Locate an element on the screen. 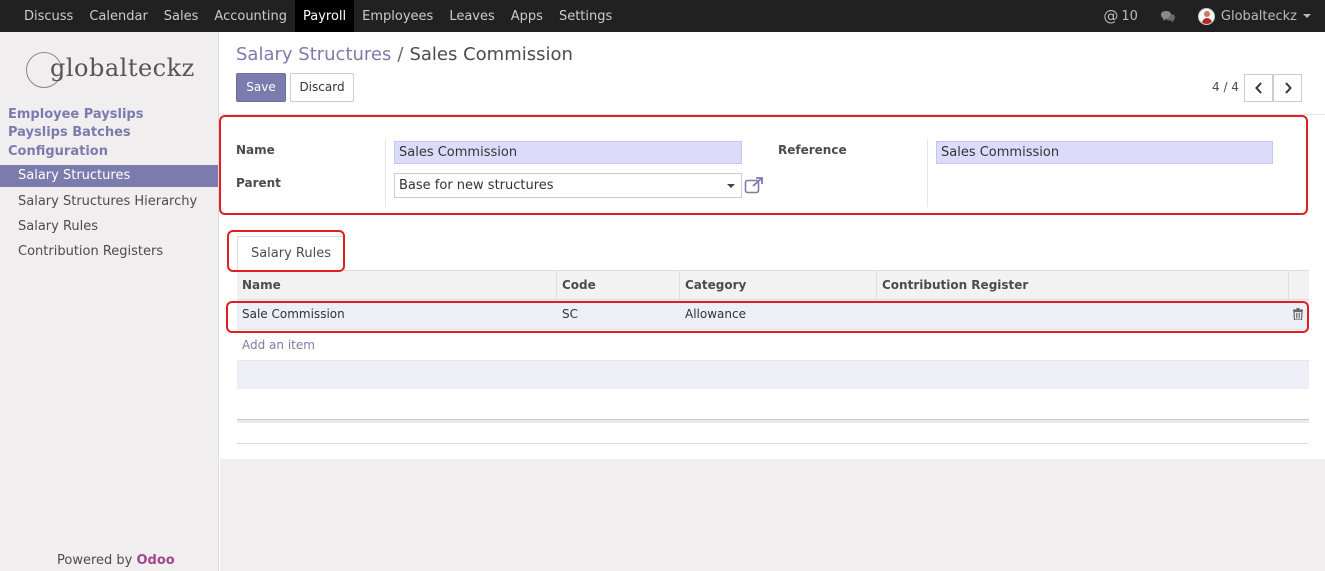 This screenshot has width=1325, height=571. column-header-category: Category is located at coordinates (778, 285).